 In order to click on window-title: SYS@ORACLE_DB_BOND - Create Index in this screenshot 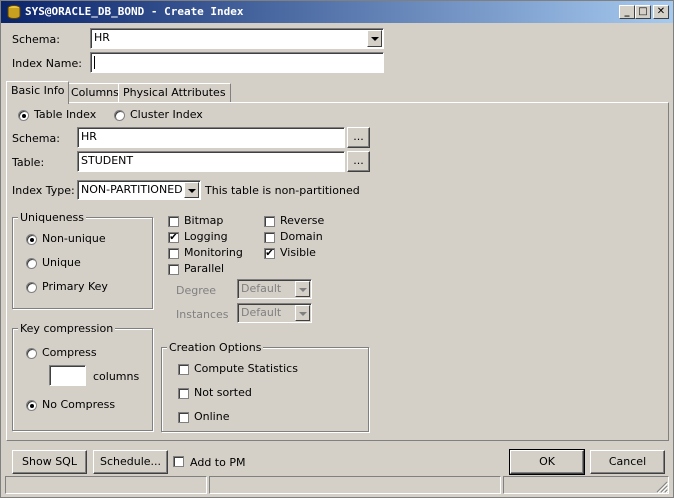, I will do `click(134, 11)`.